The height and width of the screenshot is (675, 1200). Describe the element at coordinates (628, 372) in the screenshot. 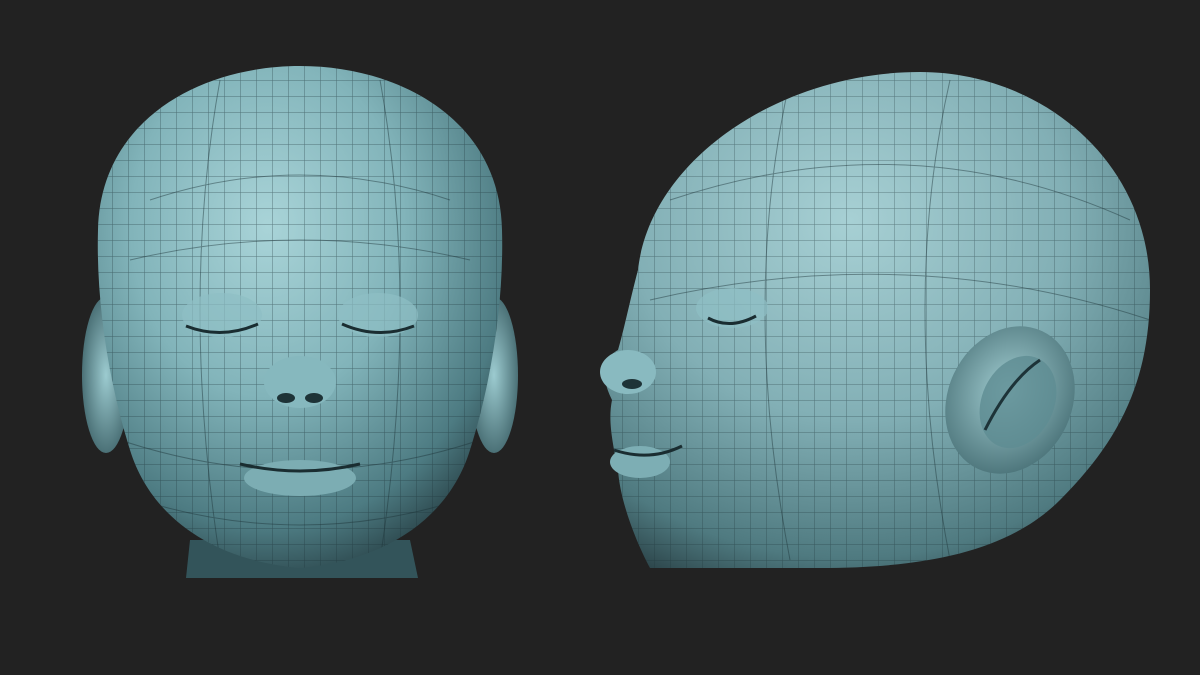

I see `nose-side` at that location.